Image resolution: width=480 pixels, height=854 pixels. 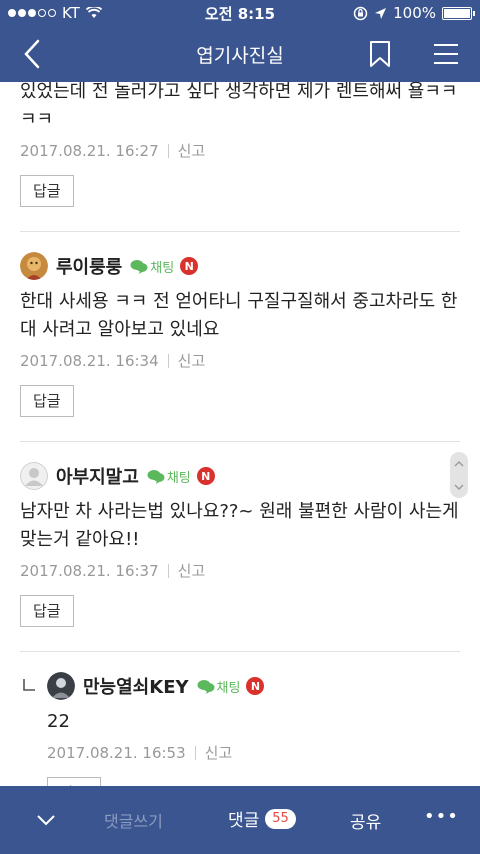 I want to click on comment-header: 루이룽룽 채팅 N, so click(x=240, y=266).